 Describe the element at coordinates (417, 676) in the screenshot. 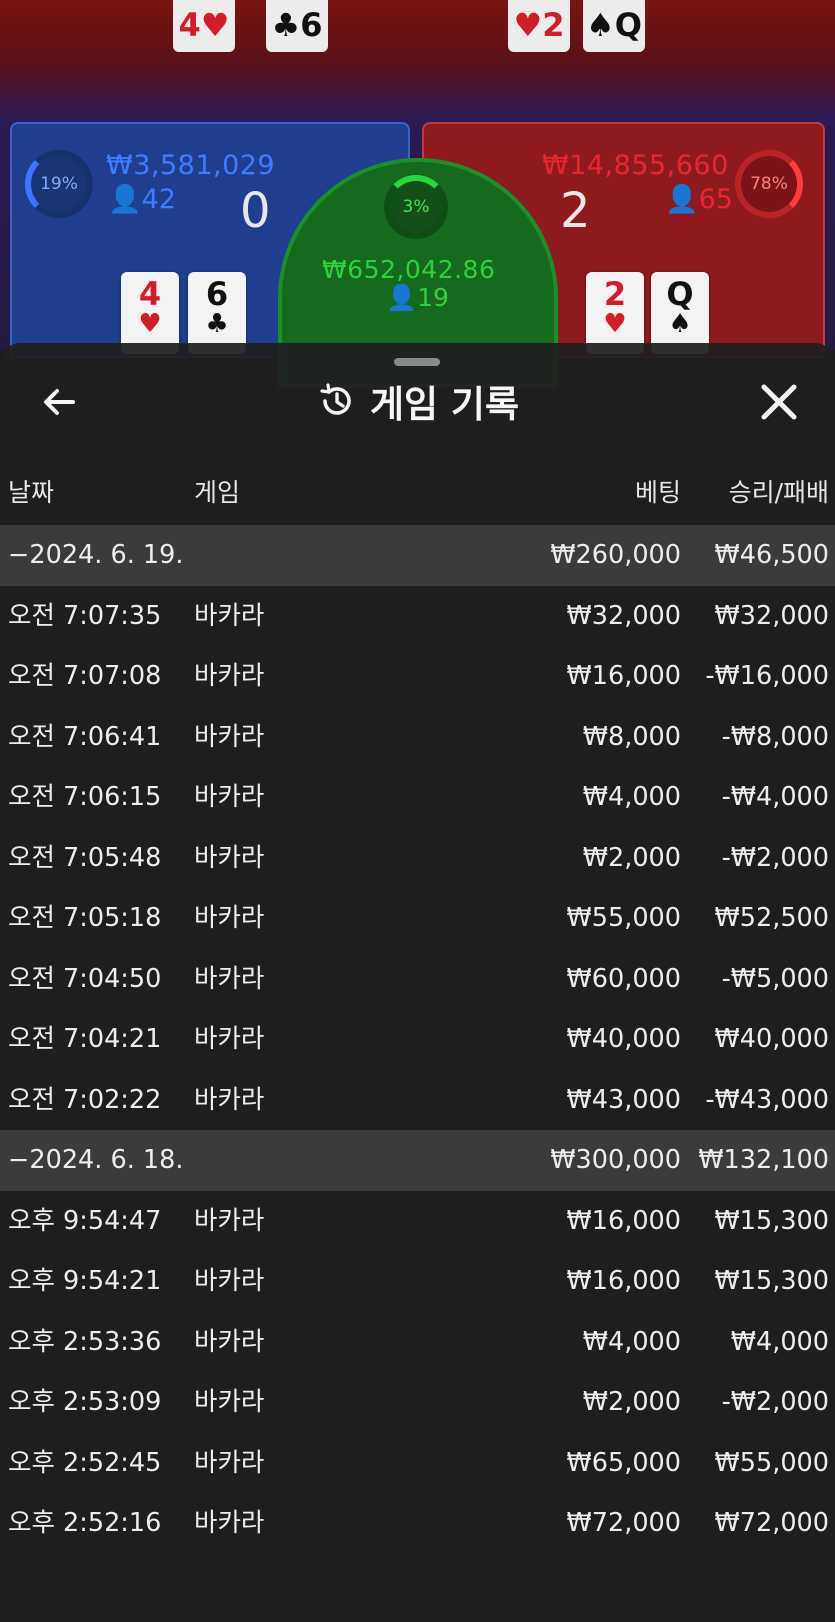

I see `table-row: 오전 7:07:08 바카라 ₩16,000 -₩16,000` at that location.